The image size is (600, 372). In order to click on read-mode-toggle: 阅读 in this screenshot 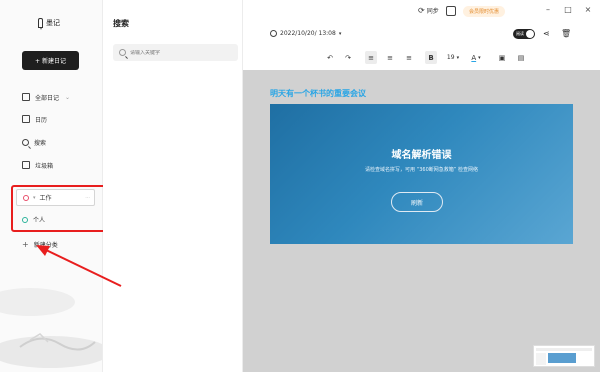, I will do `click(524, 34)`.